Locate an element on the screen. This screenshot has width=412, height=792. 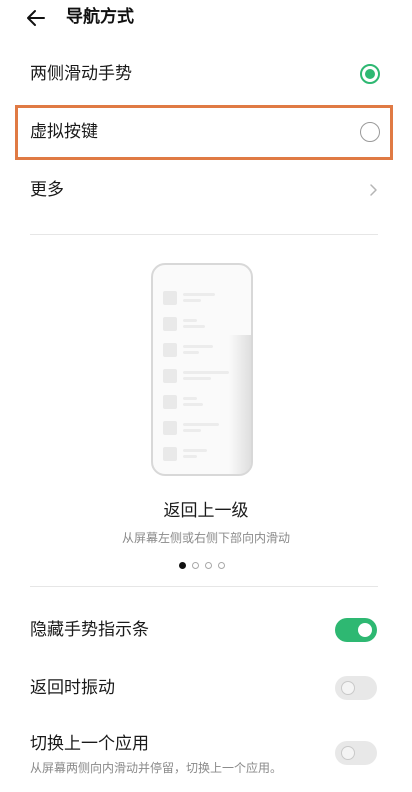
more-row: 更多 is located at coordinates (206, 190).